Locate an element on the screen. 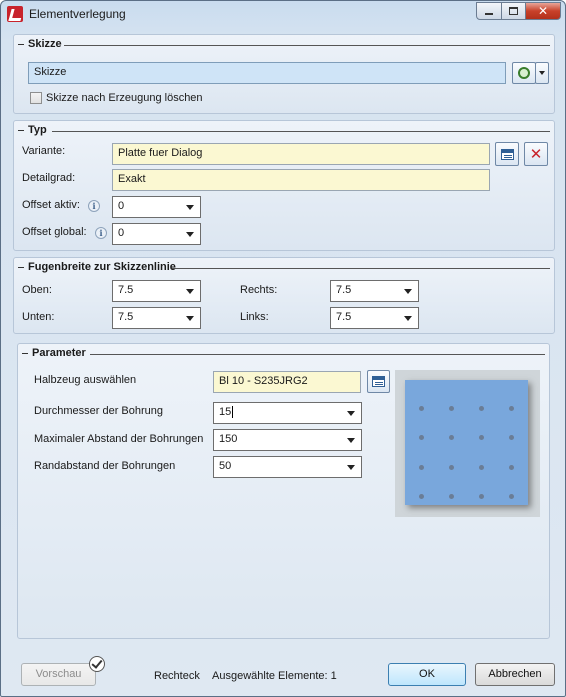 The height and width of the screenshot is (697, 566). rechts-select: 7.5 is located at coordinates (374, 291).